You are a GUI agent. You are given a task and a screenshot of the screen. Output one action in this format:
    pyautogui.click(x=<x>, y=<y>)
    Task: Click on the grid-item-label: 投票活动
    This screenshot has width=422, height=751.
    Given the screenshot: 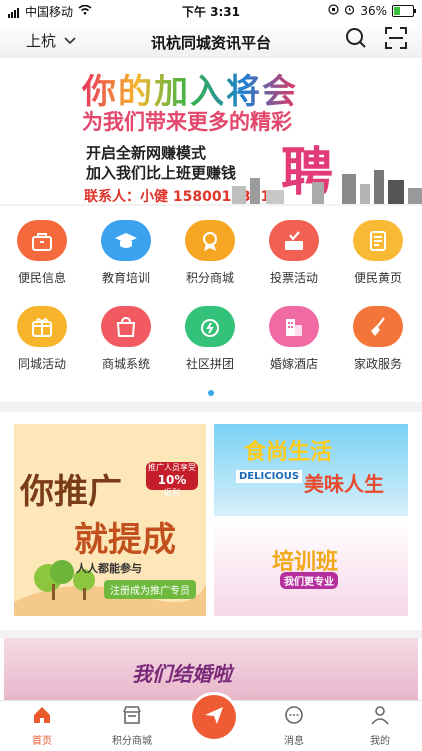 What is the action you would take?
    pyautogui.click(x=293, y=278)
    